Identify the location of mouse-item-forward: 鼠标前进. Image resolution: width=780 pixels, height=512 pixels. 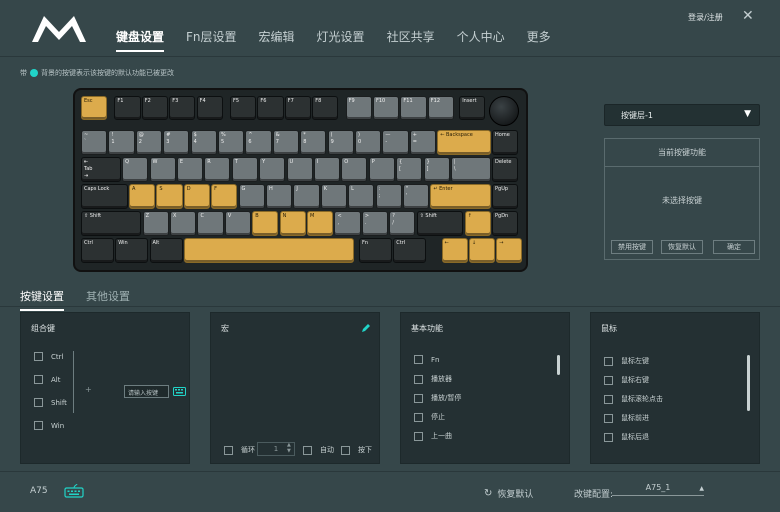
(626, 418).